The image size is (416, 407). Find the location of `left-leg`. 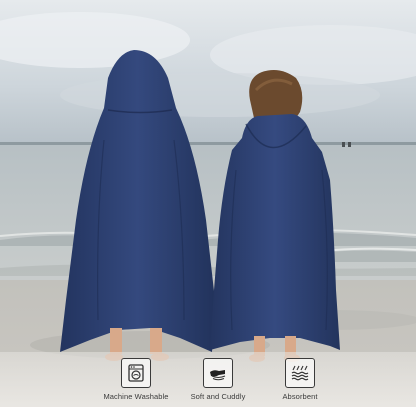

left-leg is located at coordinates (116, 341).